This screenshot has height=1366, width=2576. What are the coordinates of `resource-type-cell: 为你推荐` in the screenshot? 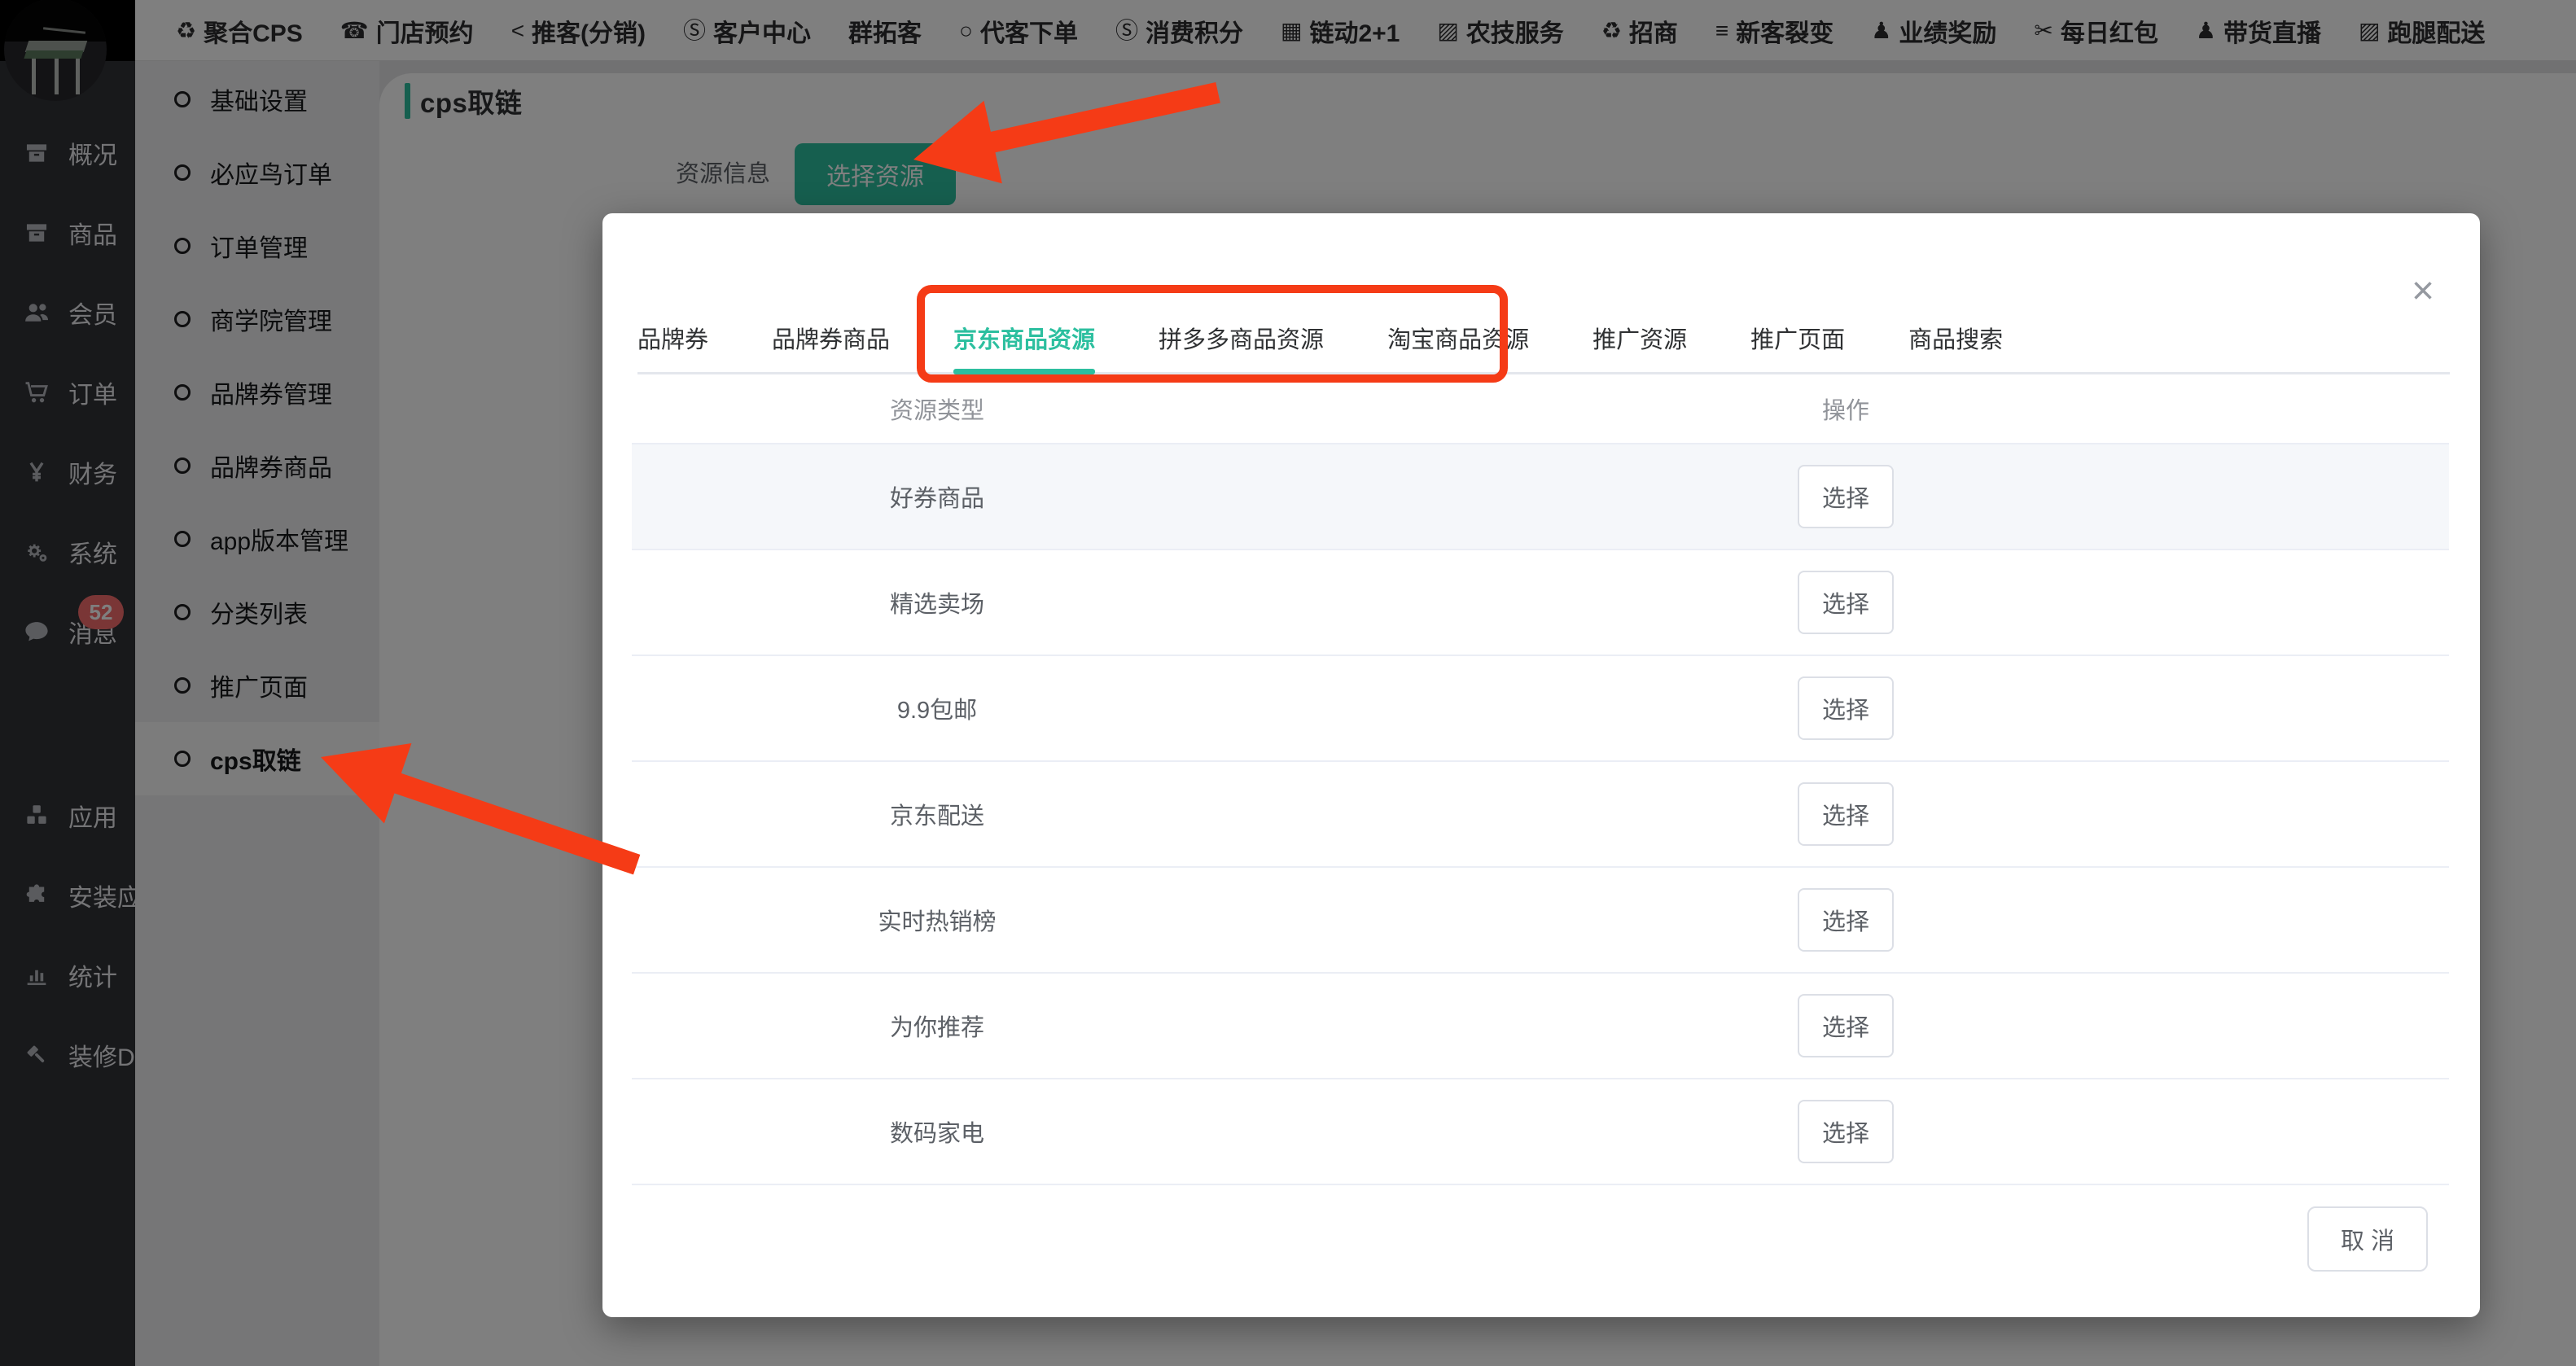 It's located at (936, 1028).